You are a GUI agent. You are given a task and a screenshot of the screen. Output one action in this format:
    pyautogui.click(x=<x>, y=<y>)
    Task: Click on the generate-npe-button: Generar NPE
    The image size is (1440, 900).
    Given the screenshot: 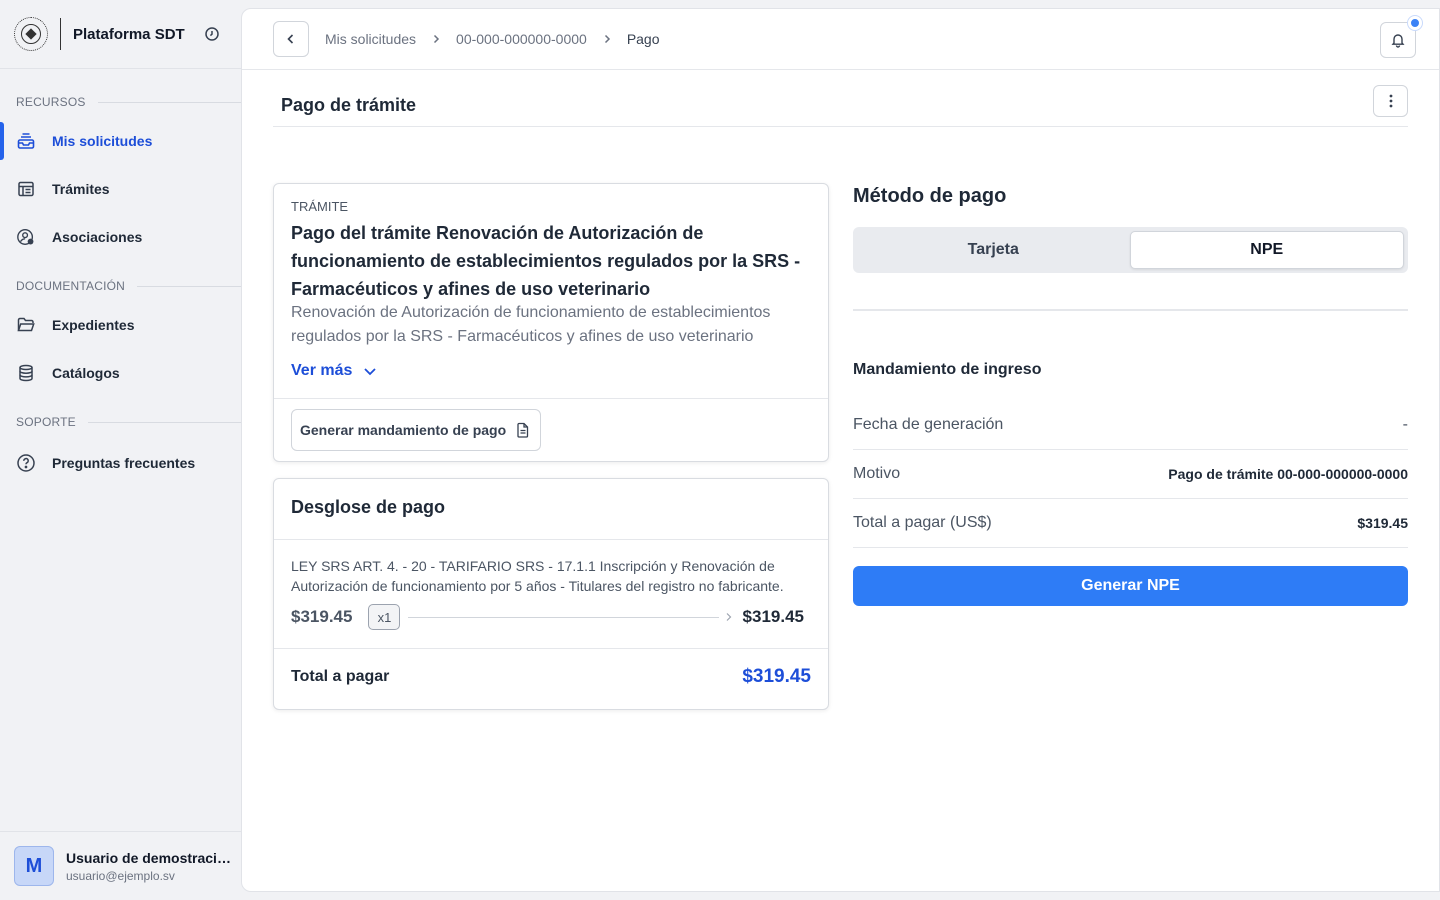 What is the action you would take?
    pyautogui.click(x=1130, y=586)
    